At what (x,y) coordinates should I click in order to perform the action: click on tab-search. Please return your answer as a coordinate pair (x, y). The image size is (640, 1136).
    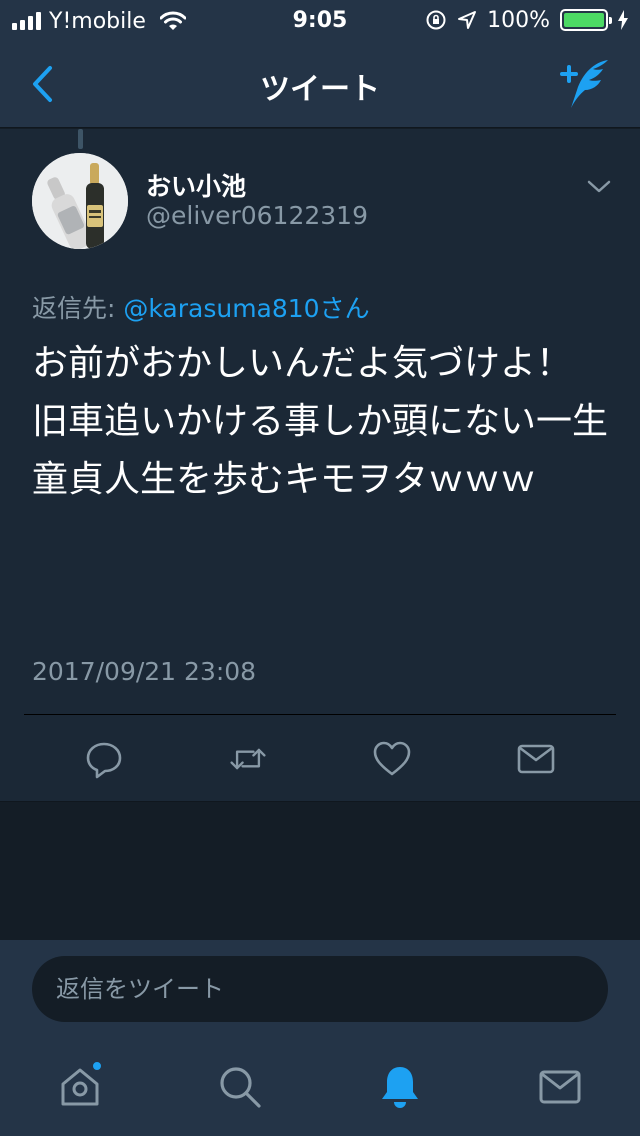
    Looking at the image, I should click on (240, 1087).